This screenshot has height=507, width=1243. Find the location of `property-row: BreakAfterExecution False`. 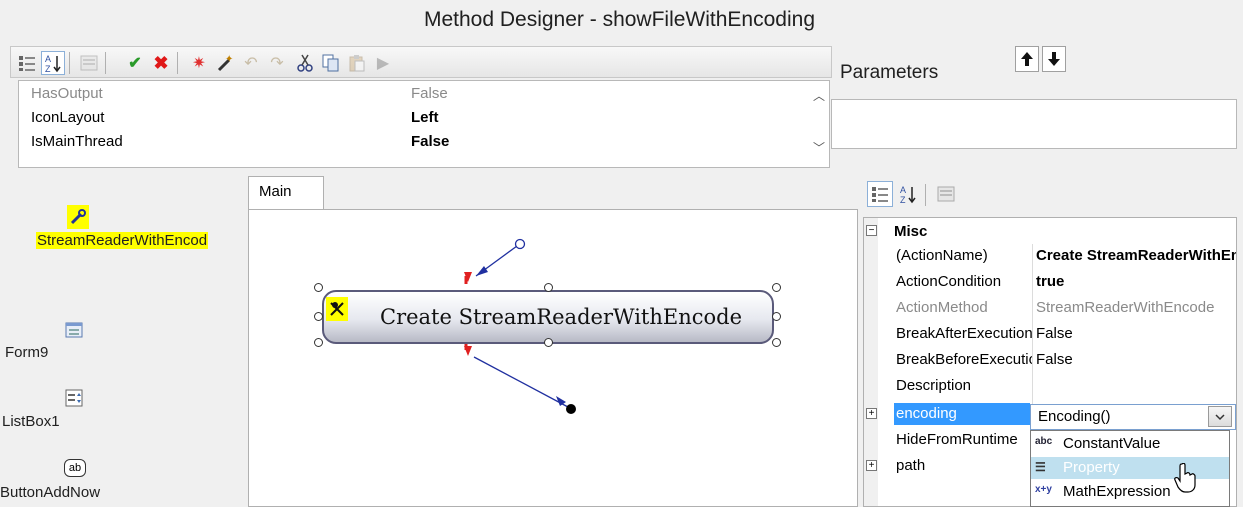

property-row: BreakAfterExecution False is located at coordinates (1050, 335).